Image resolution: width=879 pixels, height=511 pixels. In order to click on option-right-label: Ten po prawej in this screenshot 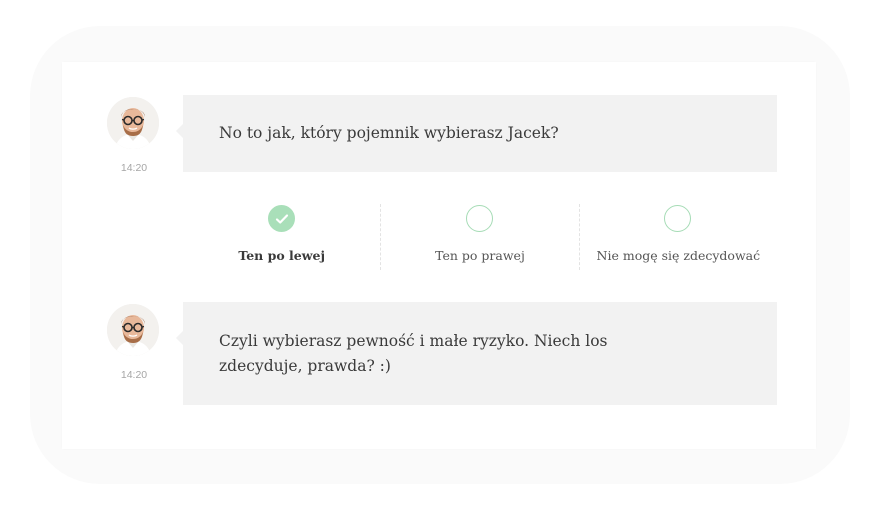, I will do `click(480, 255)`.